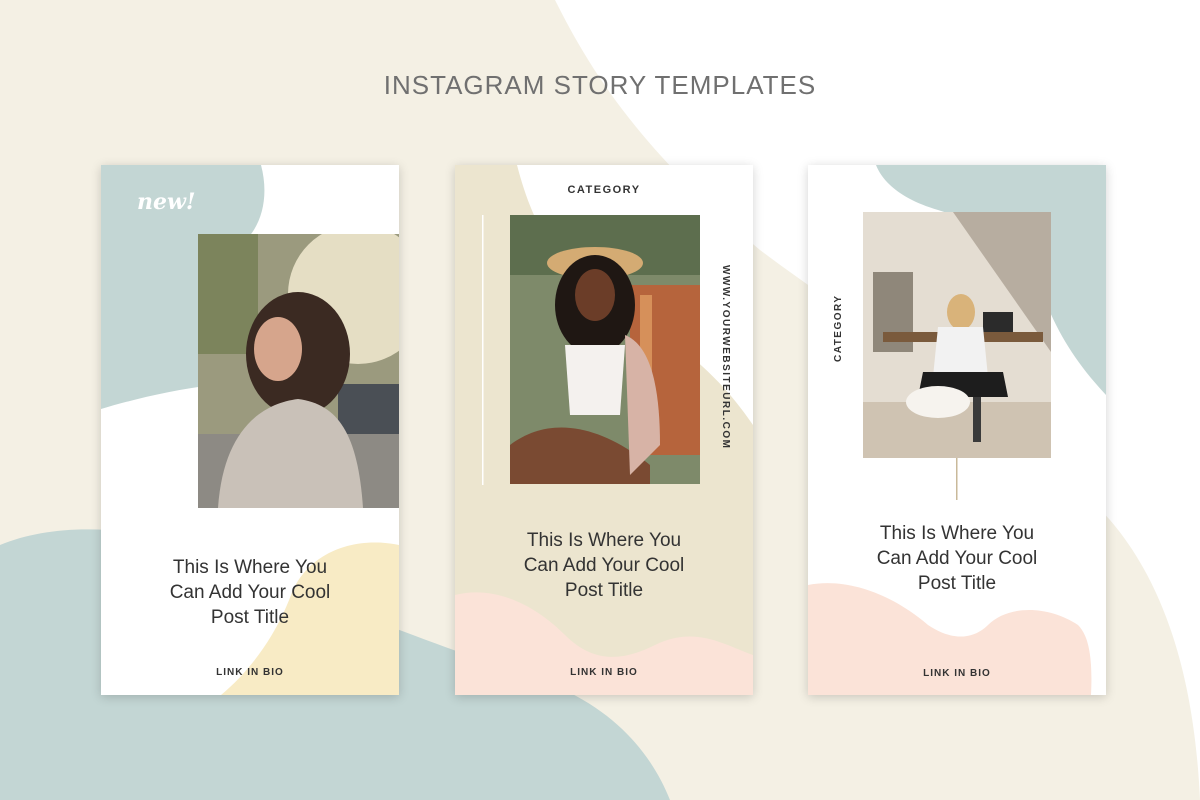  Describe the element at coordinates (166, 202) in the screenshot. I see `new-badge: new!` at that location.